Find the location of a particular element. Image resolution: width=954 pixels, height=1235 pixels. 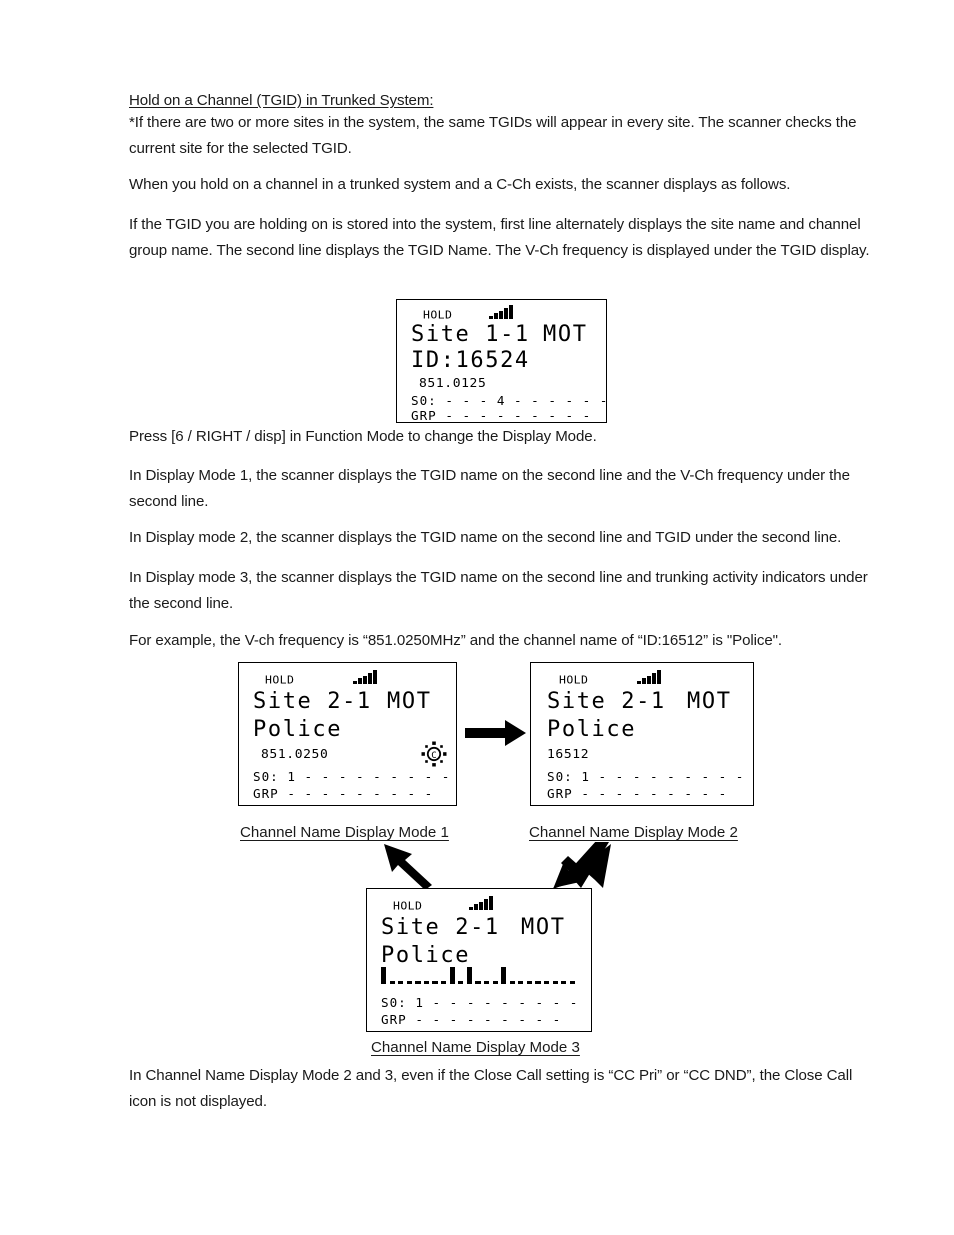

close-call-icon: C is located at coordinates (434, 754).